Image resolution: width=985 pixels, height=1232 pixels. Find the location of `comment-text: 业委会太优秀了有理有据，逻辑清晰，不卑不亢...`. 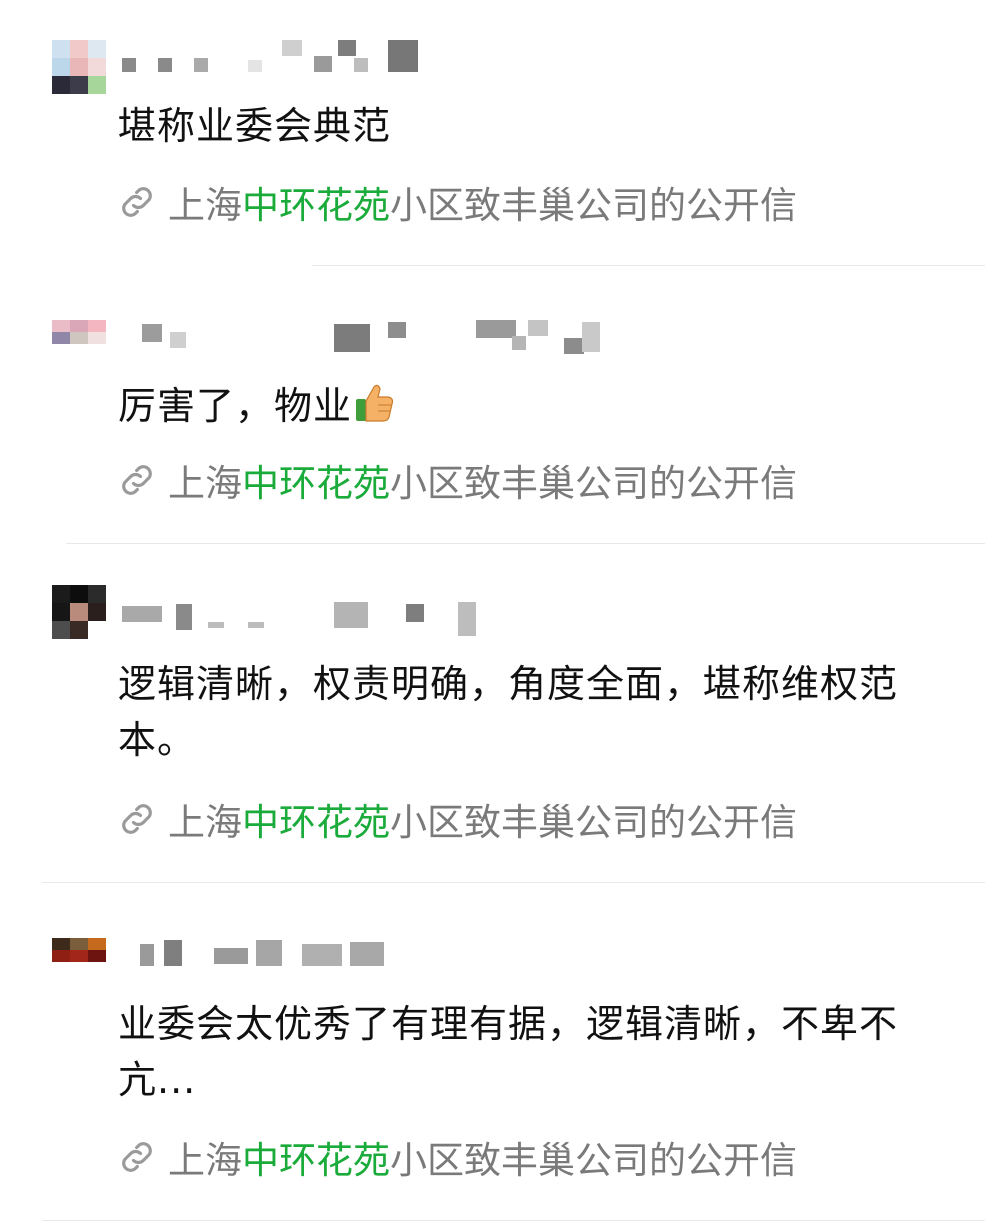

comment-text: 业委会太优秀了有理有据，逻辑清晰，不卑不亢... is located at coordinates (508, 1052).